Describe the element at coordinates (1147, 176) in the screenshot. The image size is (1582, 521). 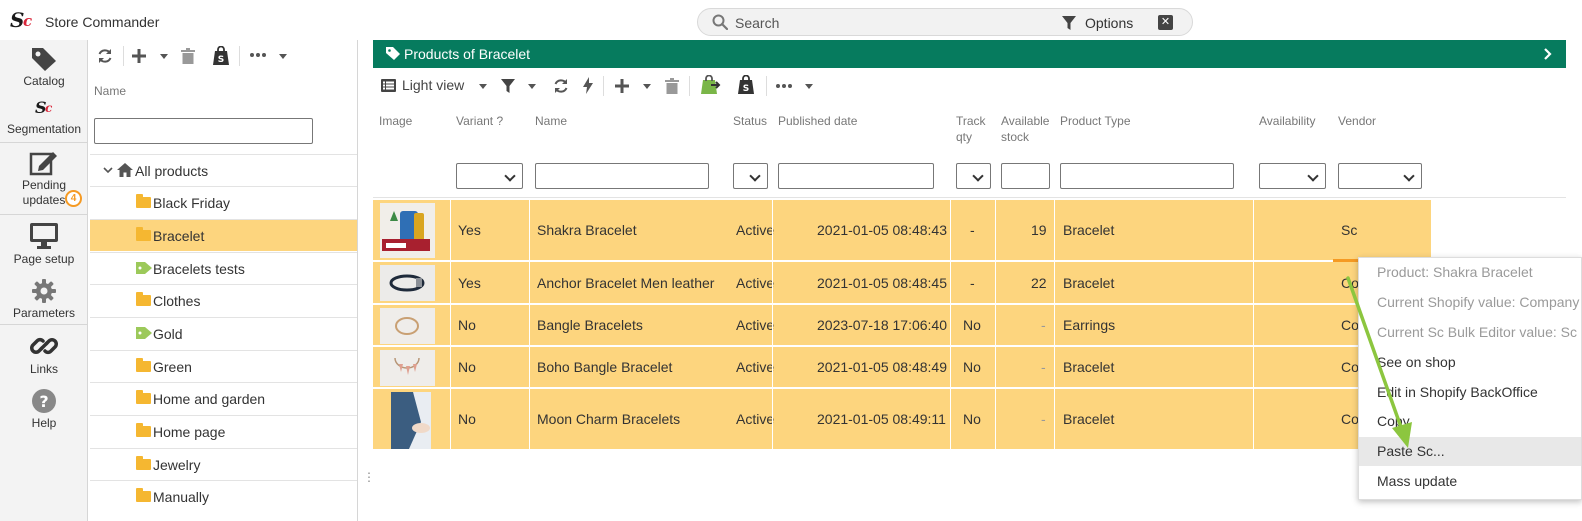
I see `product-type-filter-input` at that location.